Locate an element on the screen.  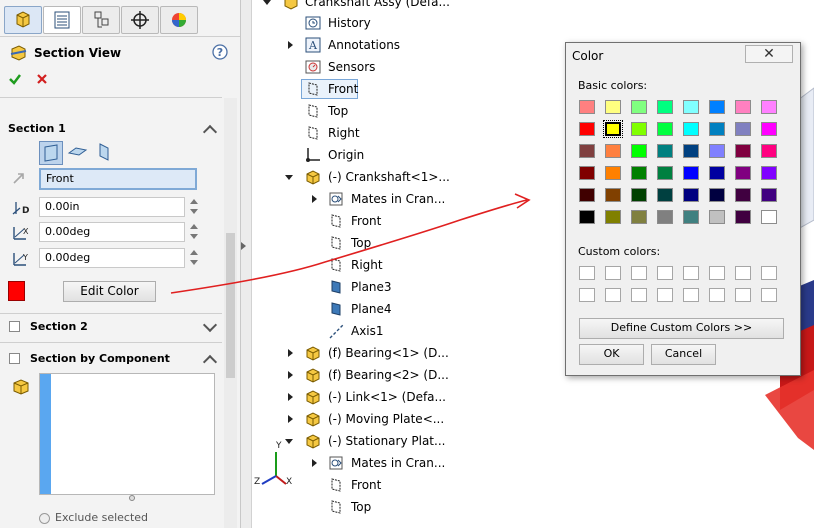
exclude-selected-radio is located at coordinates (44, 518).